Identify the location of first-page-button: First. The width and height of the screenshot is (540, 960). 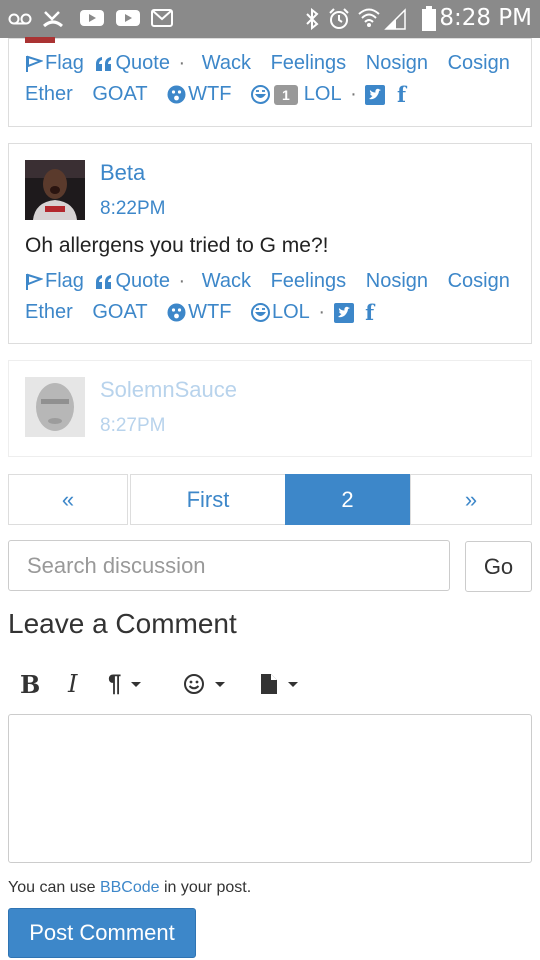
(208, 499).